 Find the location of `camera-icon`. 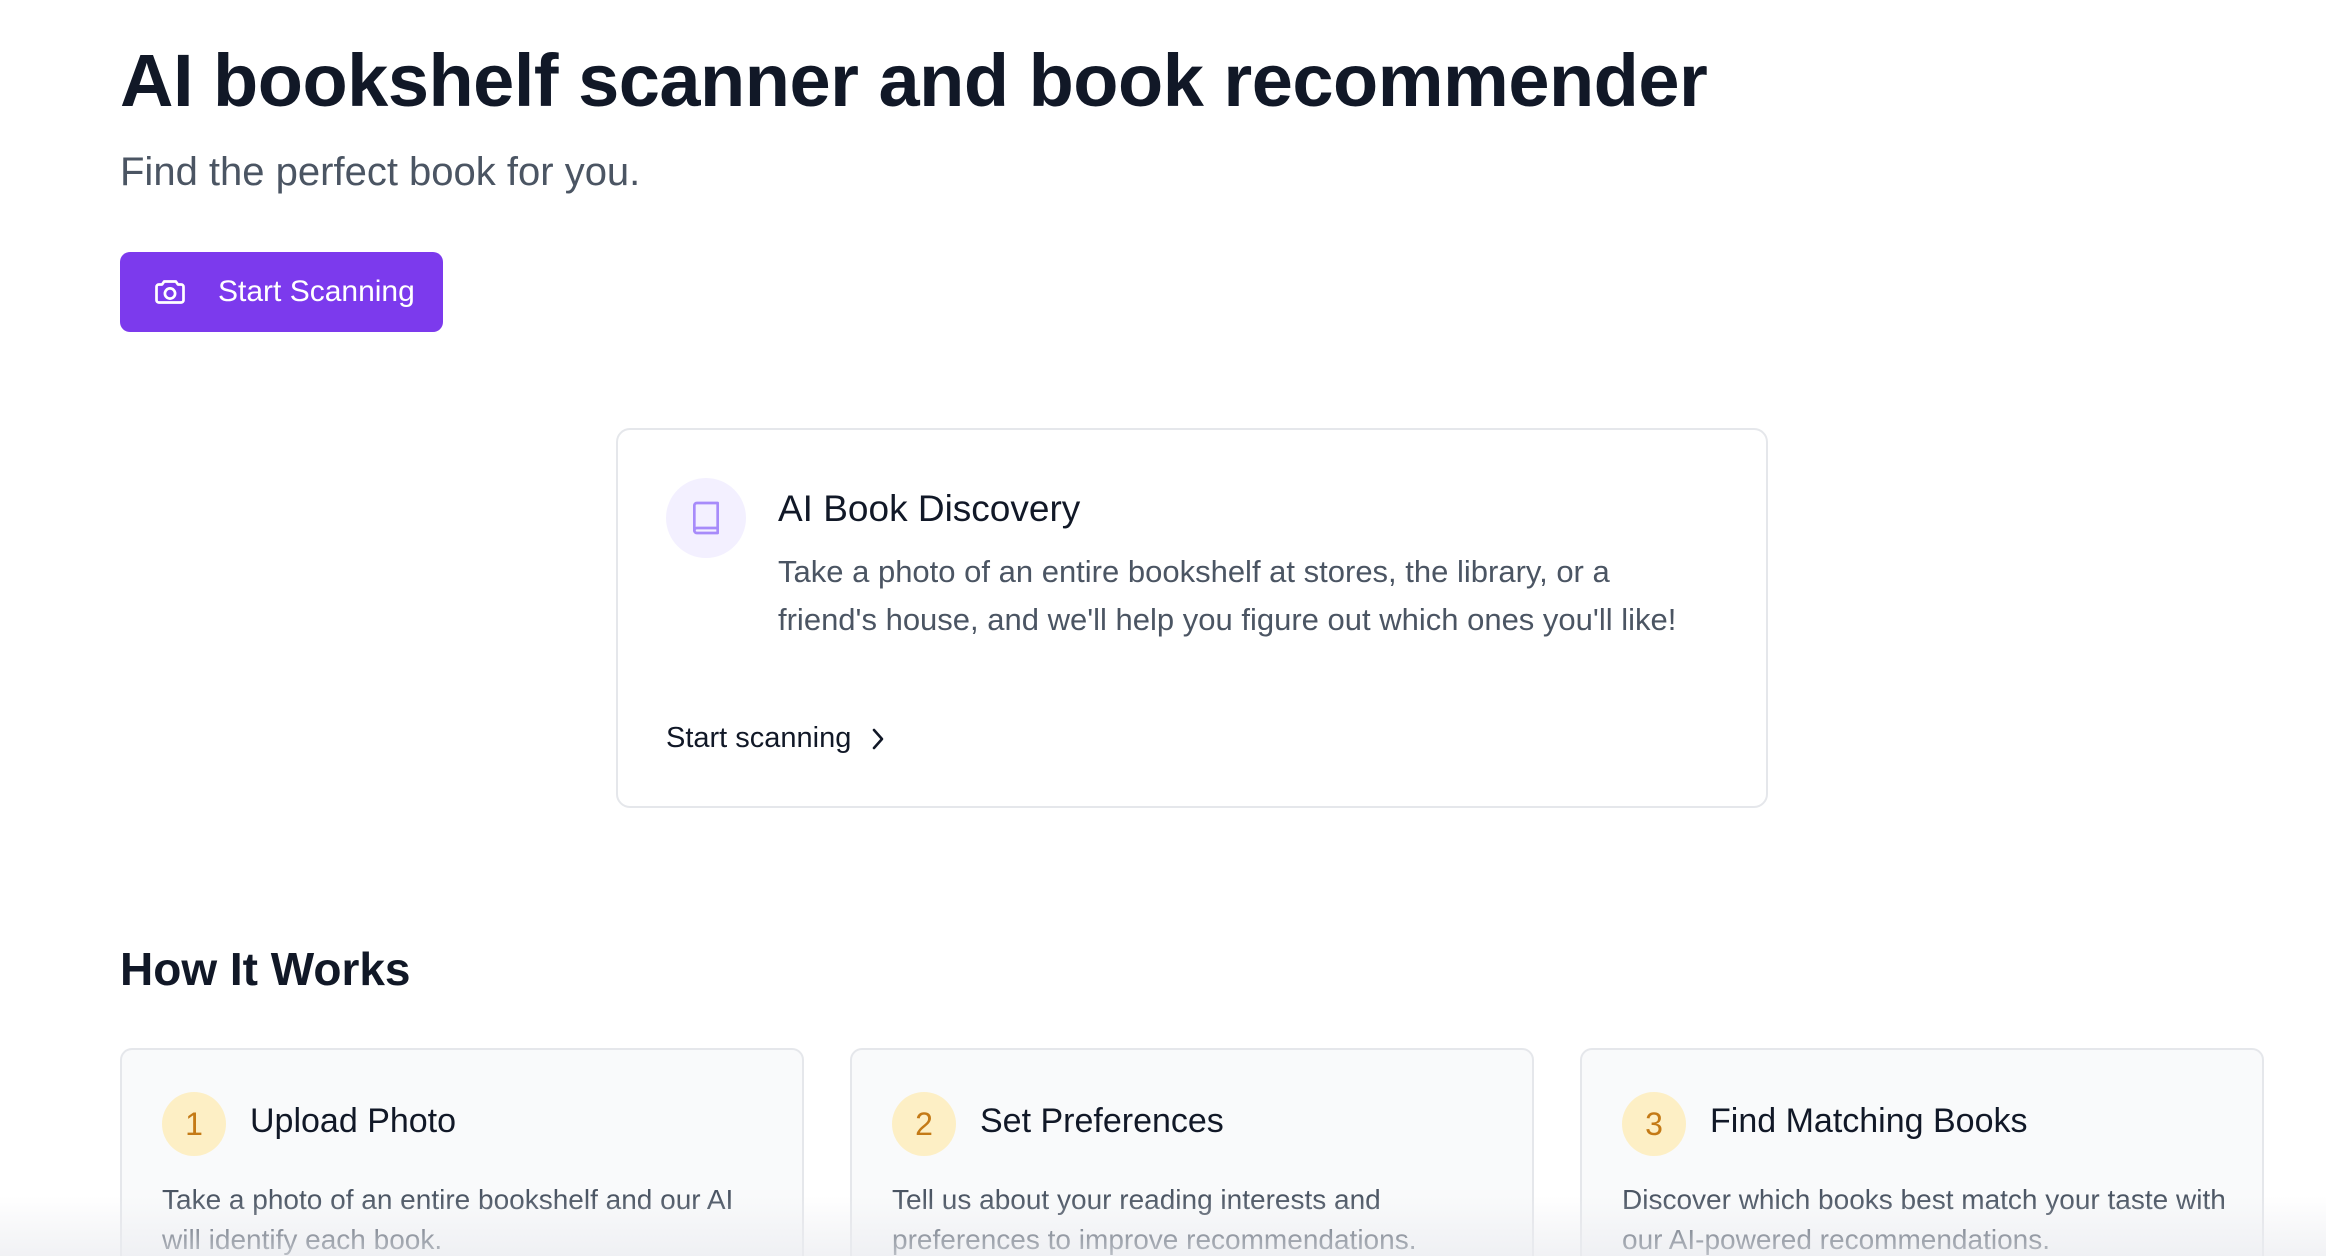

camera-icon is located at coordinates (170, 292).